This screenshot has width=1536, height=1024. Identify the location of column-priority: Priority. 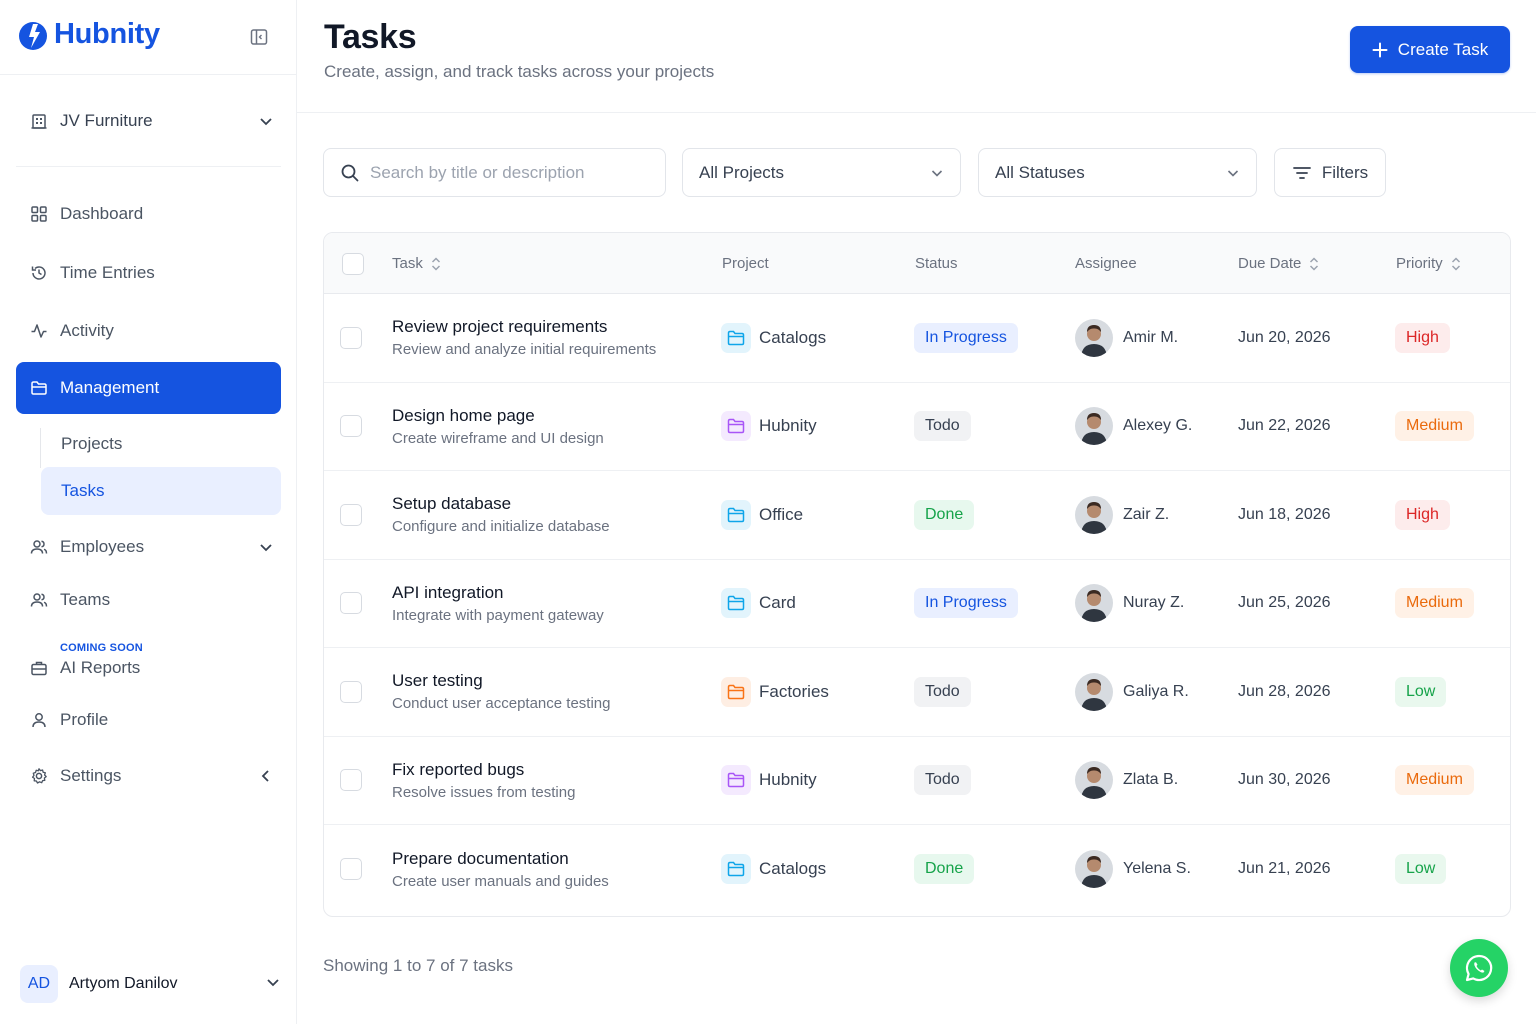
(1428, 263).